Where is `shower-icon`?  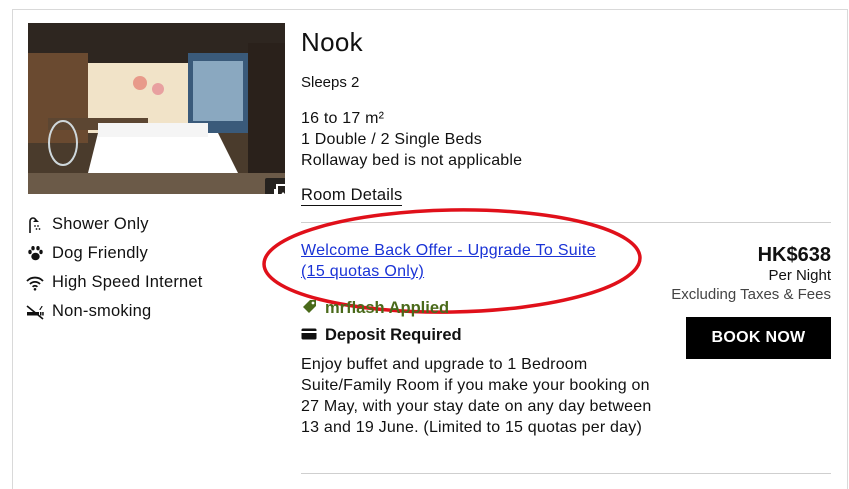 shower-icon is located at coordinates (35, 225).